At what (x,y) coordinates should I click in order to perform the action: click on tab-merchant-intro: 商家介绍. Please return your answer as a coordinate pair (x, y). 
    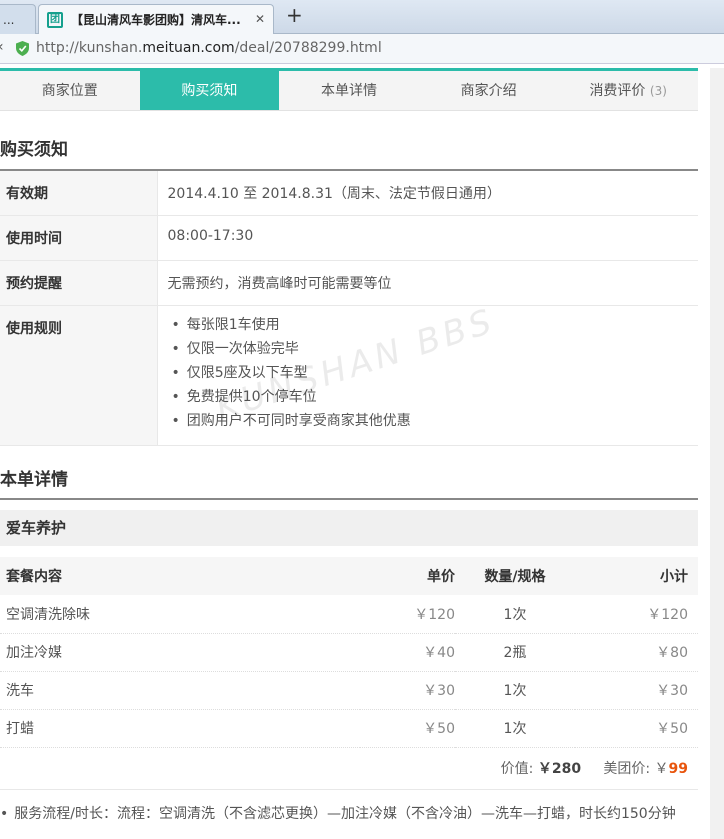
    Looking at the image, I should click on (489, 90).